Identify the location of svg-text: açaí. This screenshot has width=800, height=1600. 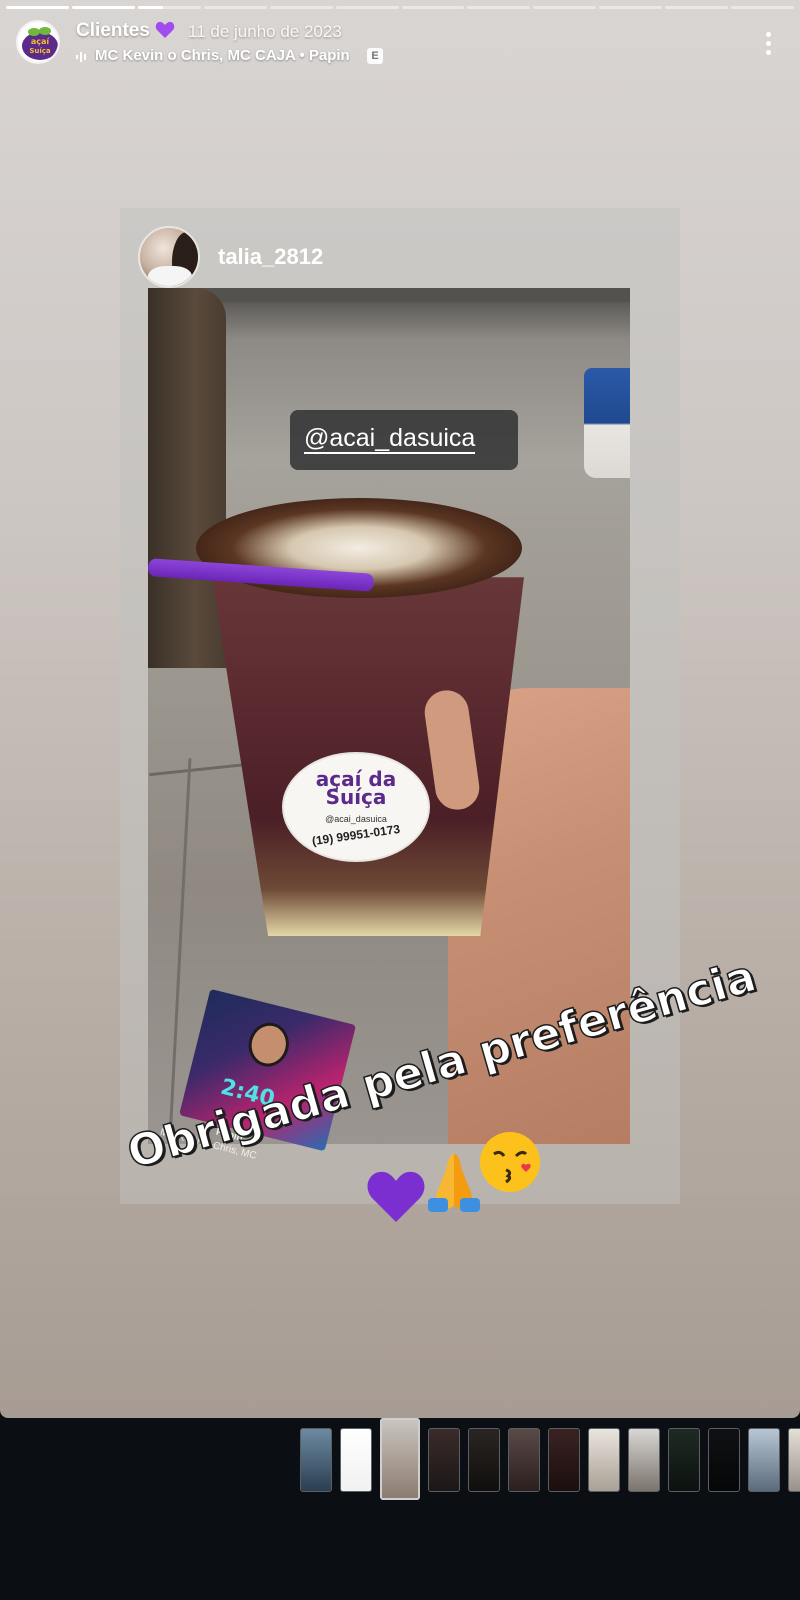
(41, 41).